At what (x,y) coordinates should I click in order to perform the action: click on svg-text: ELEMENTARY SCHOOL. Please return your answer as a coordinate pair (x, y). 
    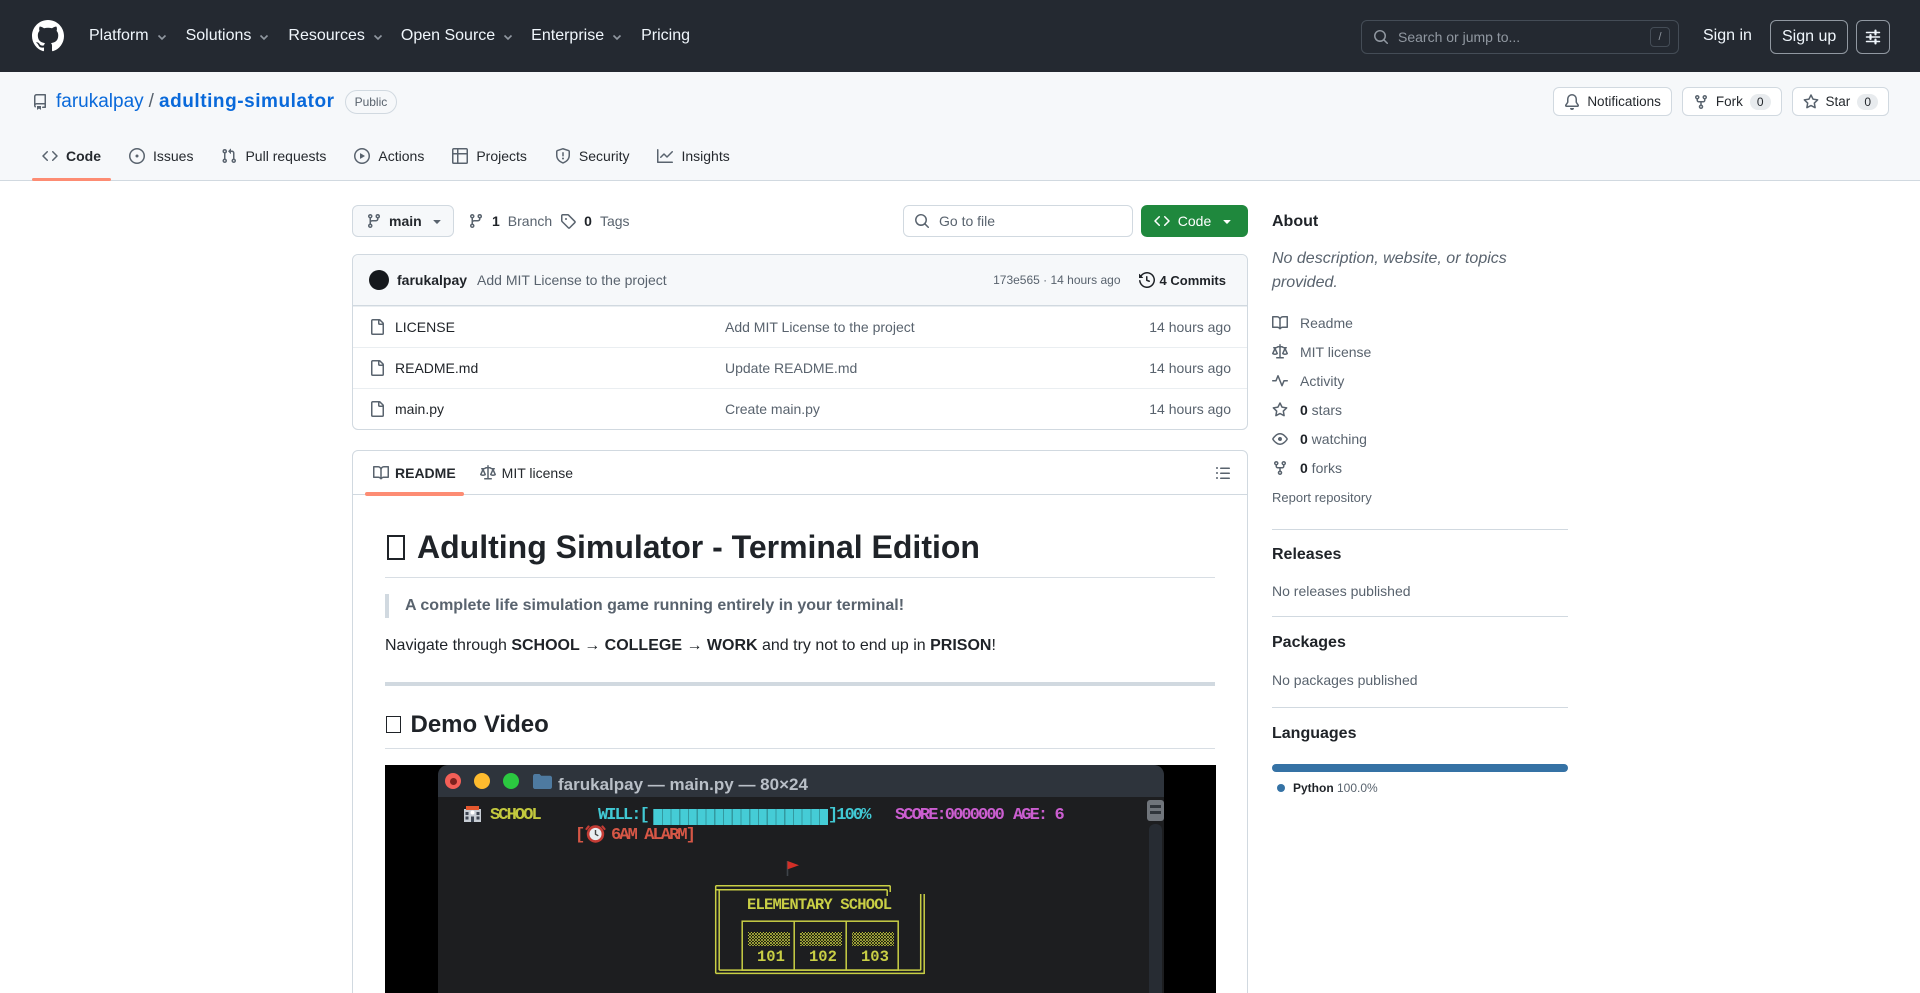
    Looking at the image, I should click on (819, 905).